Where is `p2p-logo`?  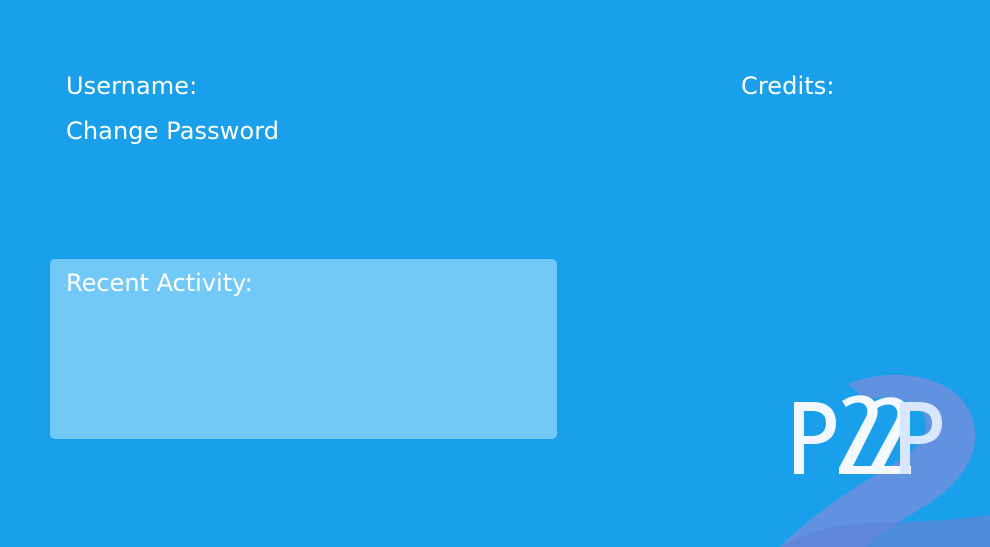 p2p-logo is located at coordinates (885, 458).